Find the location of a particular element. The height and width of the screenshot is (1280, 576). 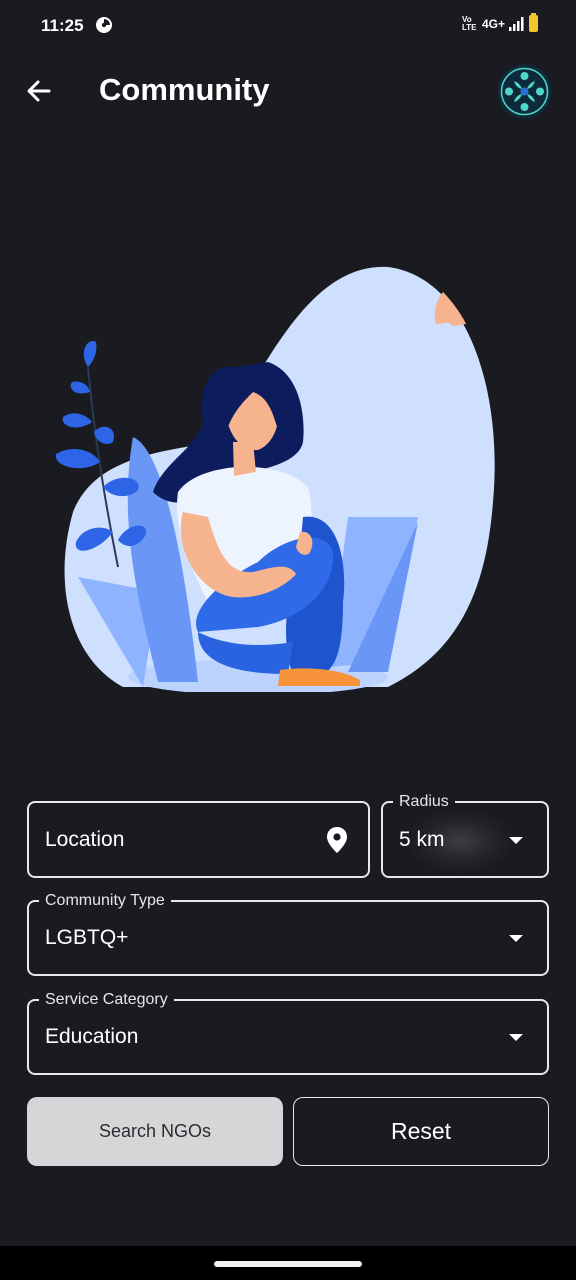

map-pin-icon is located at coordinates (337, 840).